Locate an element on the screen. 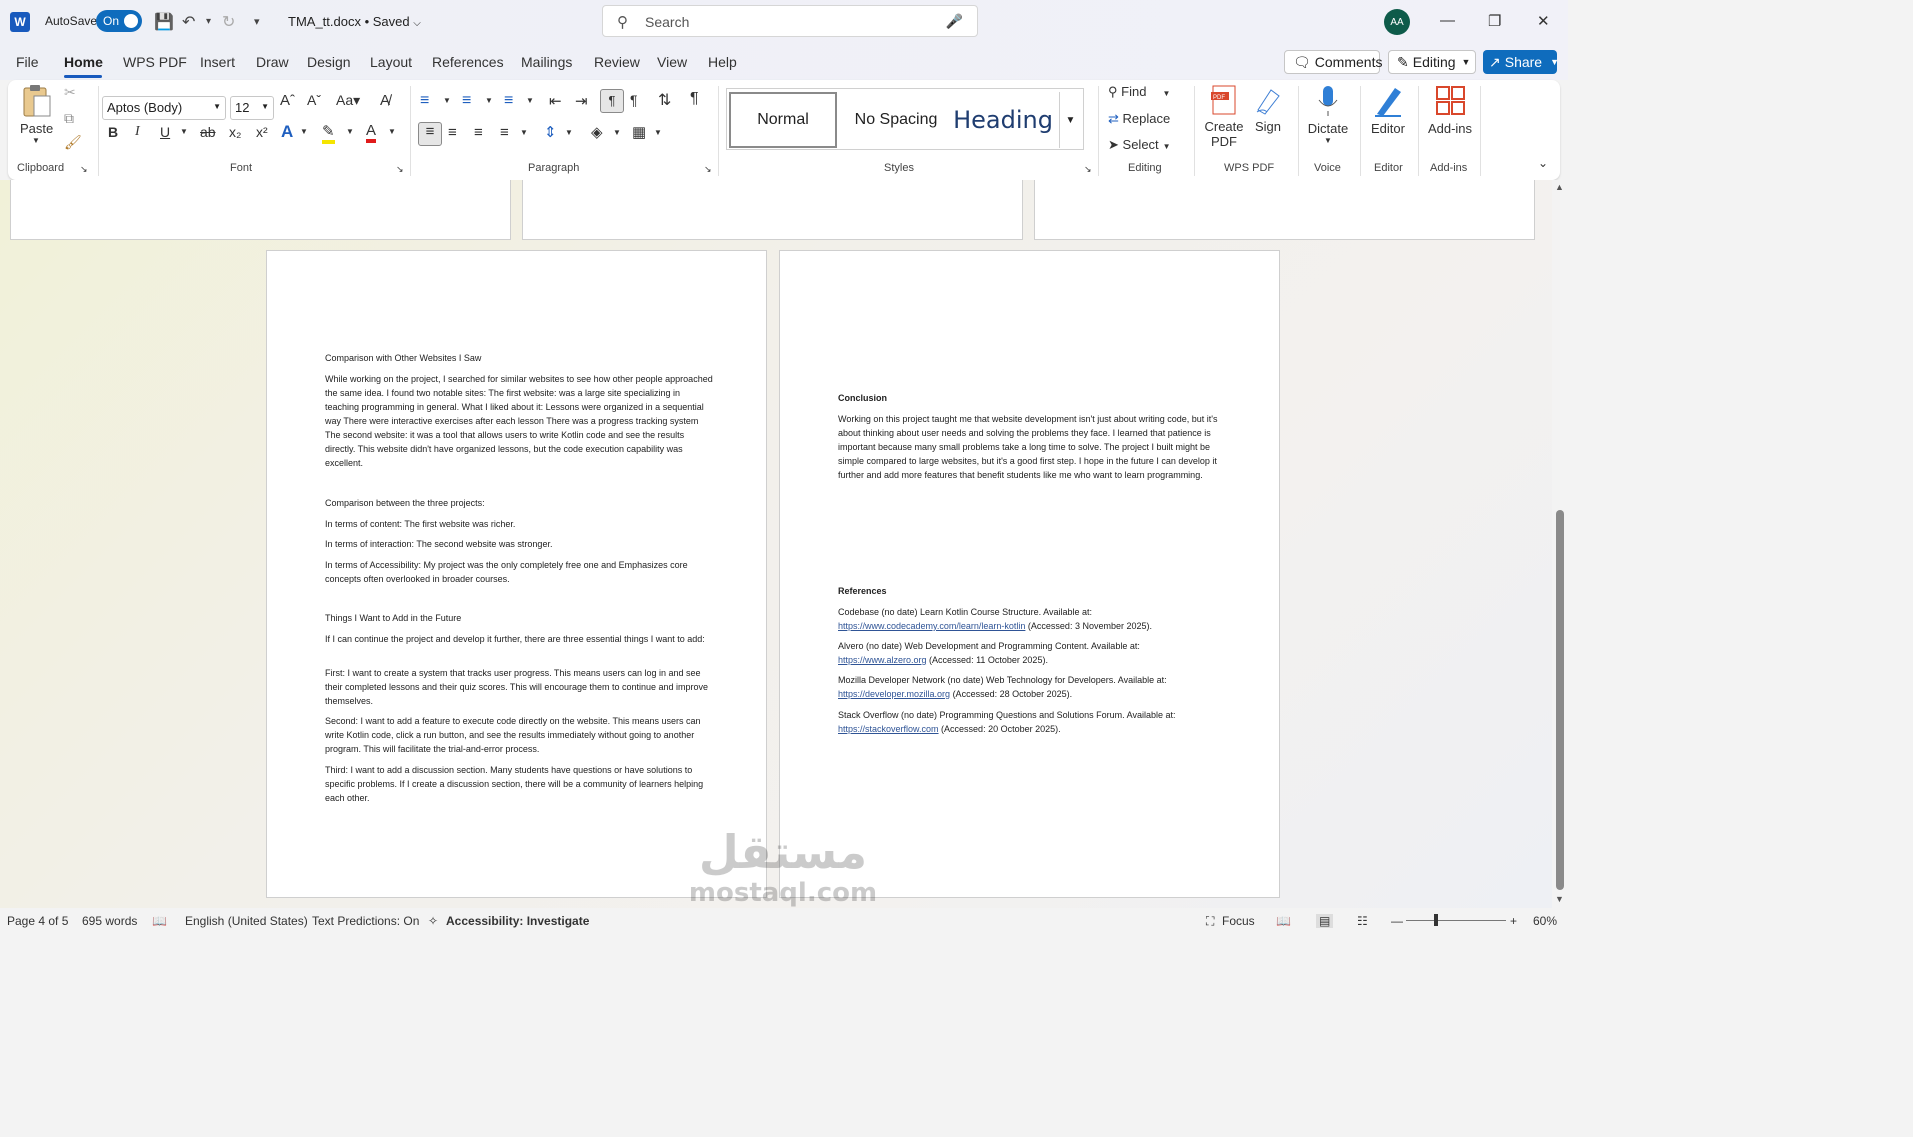 The image size is (1913, 1137). shrink-font-icon: Aˇ is located at coordinates (314, 100).